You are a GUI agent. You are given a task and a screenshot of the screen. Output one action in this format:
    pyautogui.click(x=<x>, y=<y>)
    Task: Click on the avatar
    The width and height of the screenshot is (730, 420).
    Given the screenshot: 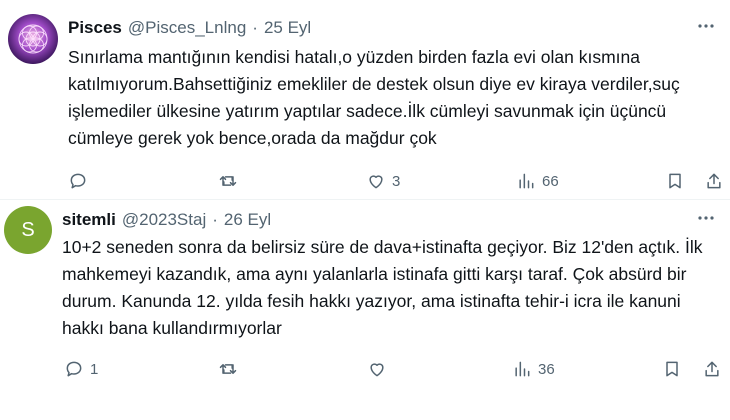 What is the action you would take?
    pyautogui.click(x=33, y=39)
    